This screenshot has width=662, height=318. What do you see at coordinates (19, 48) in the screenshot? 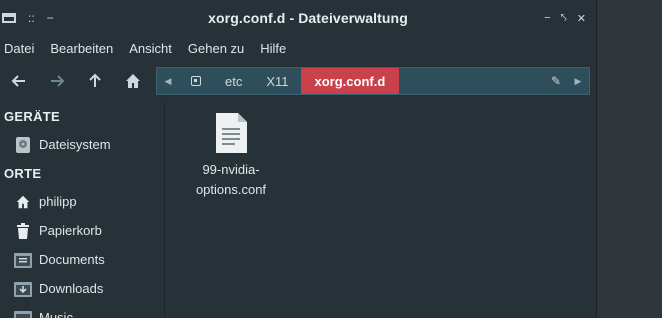
I see `menu-datei: Datei` at bounding box center [19, 48].